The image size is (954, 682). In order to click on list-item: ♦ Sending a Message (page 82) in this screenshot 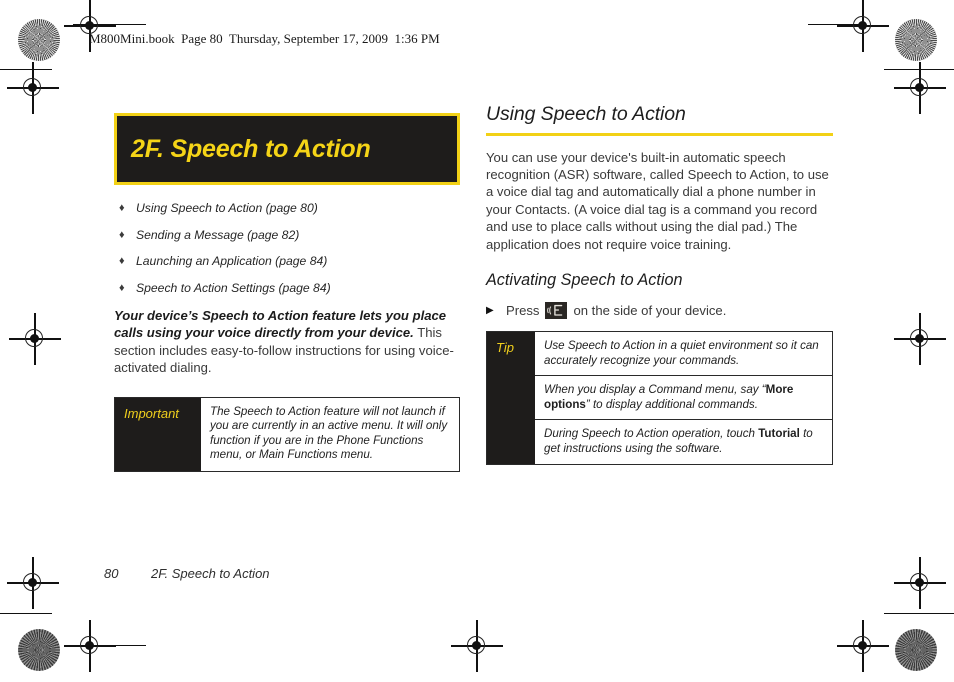, I will do `click(287, 235)`.